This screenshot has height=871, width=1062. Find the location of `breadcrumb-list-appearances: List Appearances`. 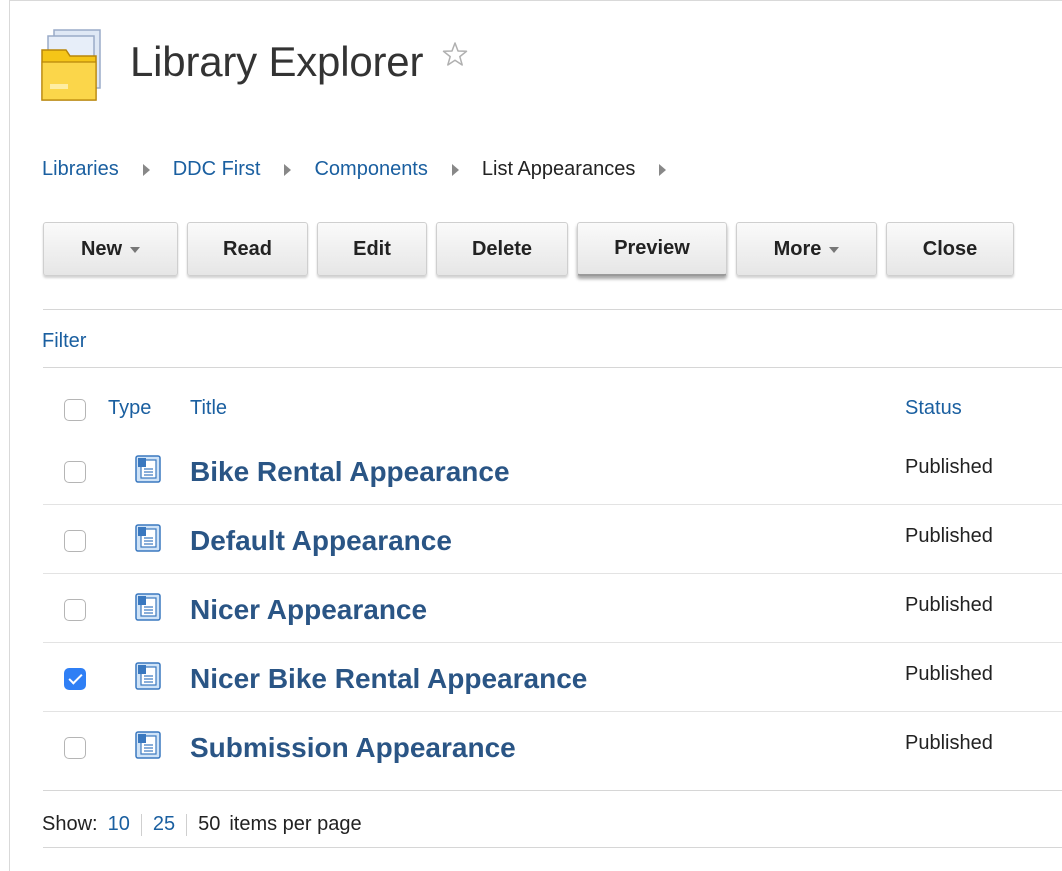

breadcrumb-list-appearances: List Appearances is located at coordinates (558, 169).